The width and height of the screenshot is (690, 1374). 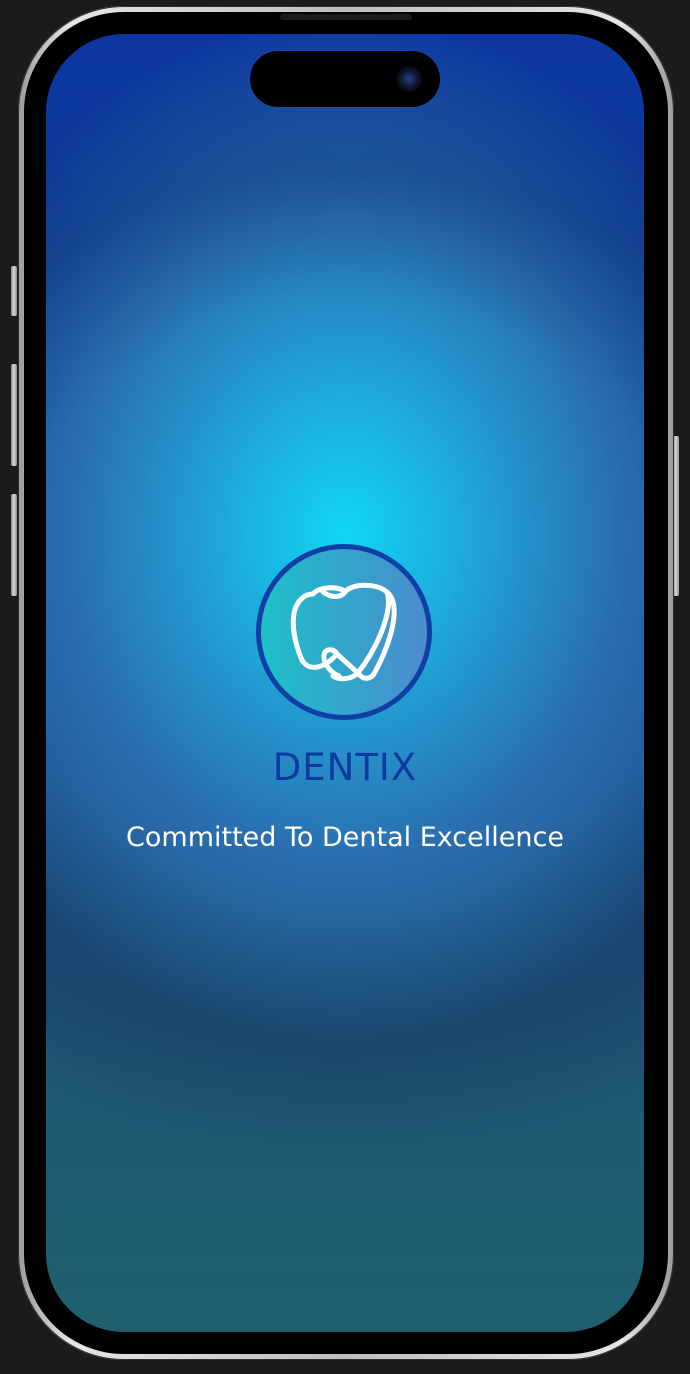 I want to click on tagline: Committed To Dental Excellence, so click(x=345, y=837).